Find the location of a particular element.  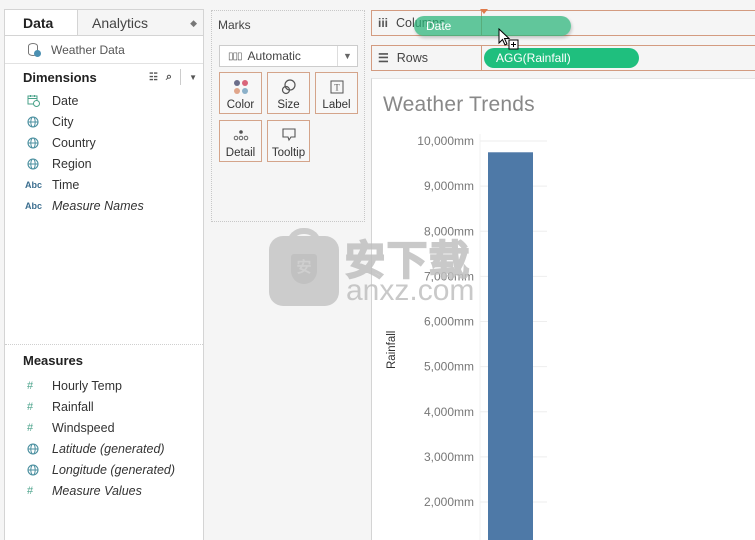

detail-button: Detail is located at coordinates (240, 141).